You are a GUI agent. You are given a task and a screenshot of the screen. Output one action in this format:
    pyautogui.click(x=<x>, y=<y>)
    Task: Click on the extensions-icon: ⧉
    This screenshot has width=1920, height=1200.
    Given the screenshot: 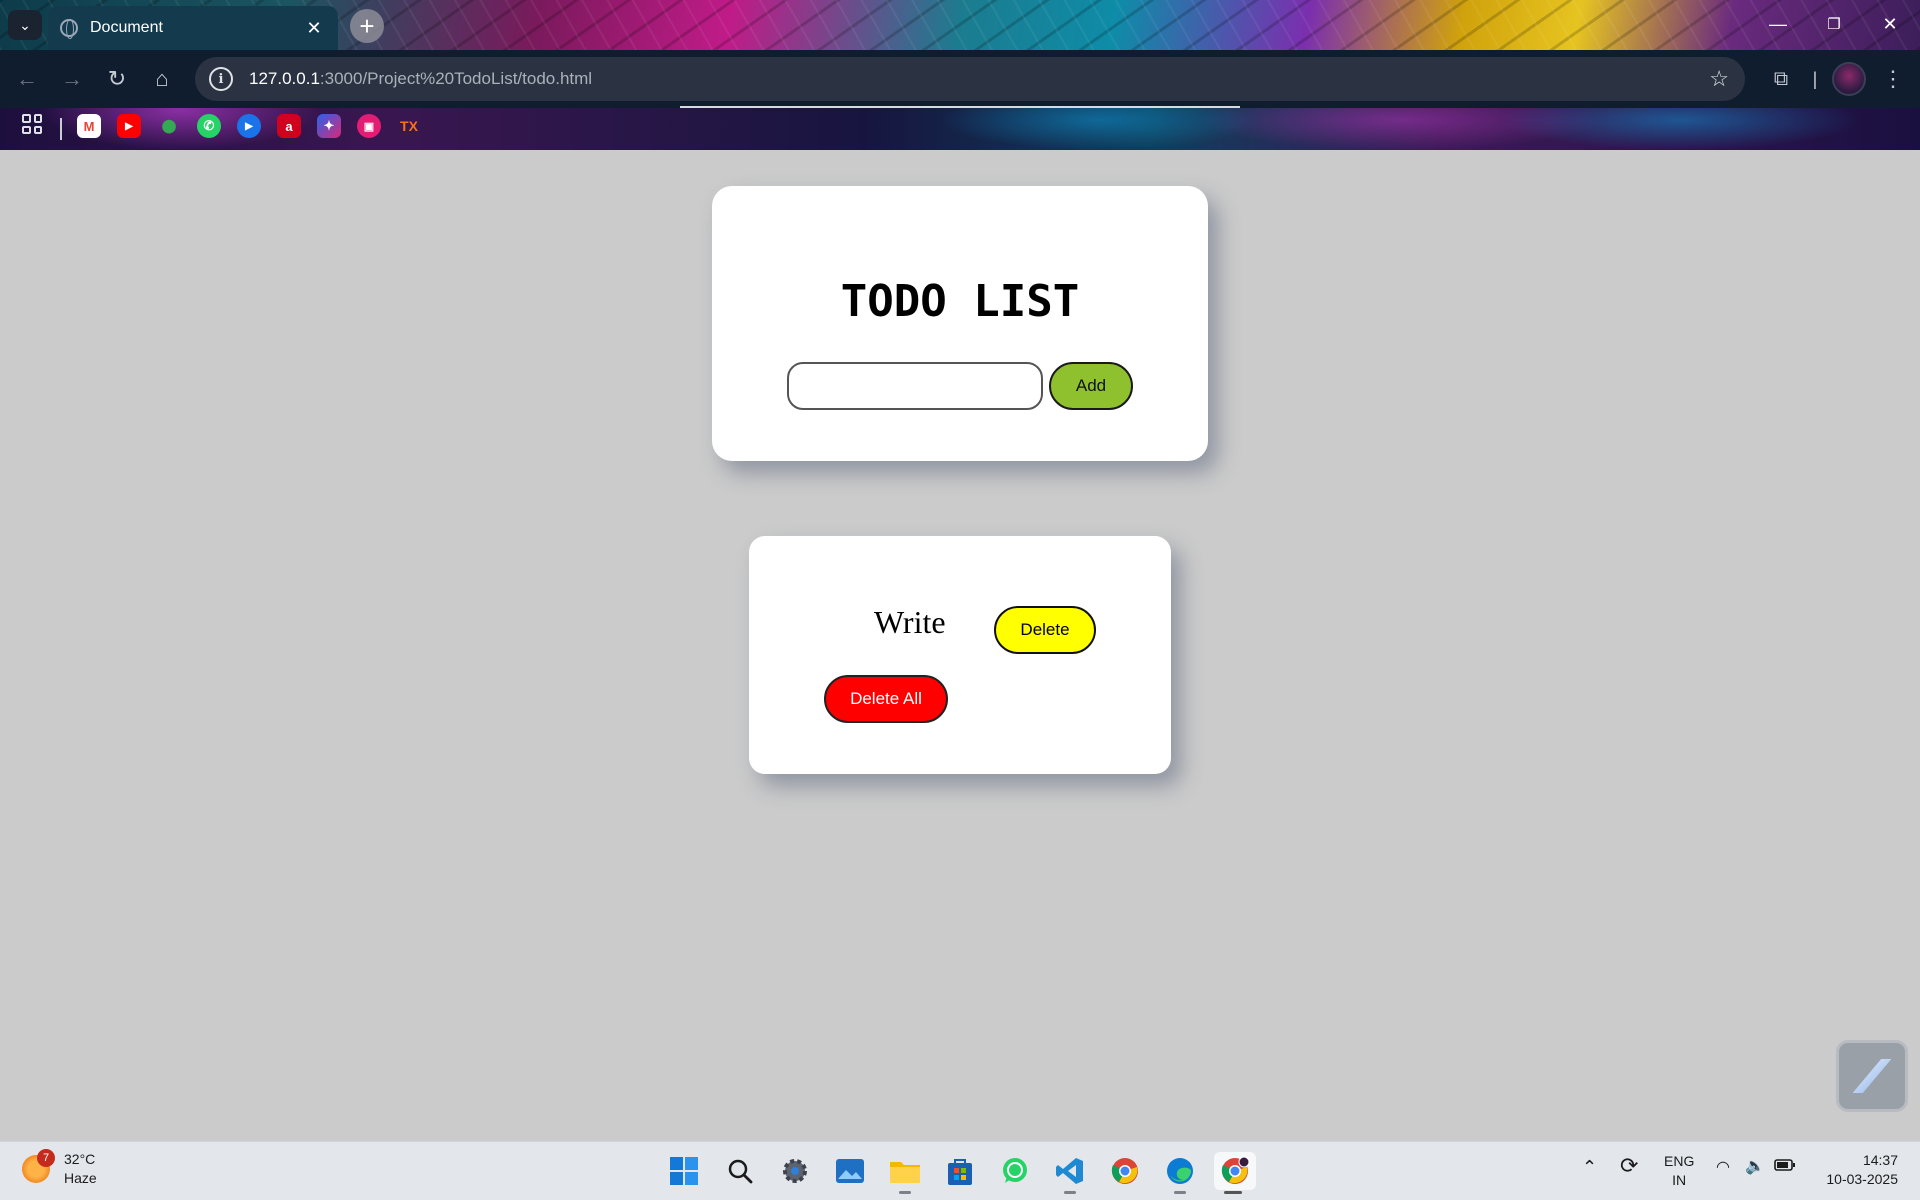 What is the action you would take?
    pyautogui.click(x=1781, y=79)
    